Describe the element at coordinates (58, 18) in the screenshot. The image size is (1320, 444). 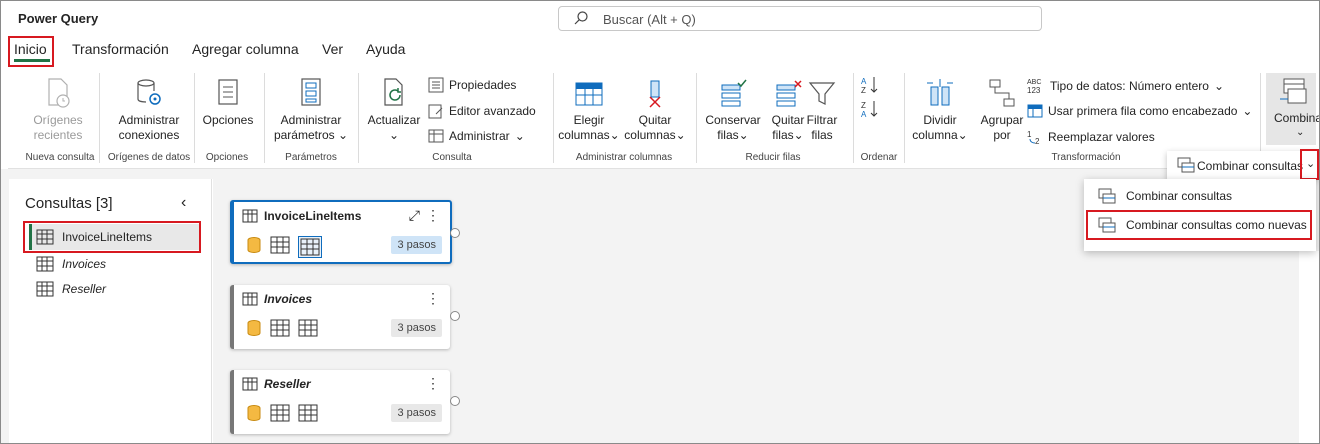
I see `app-title: Power Query` at that location.